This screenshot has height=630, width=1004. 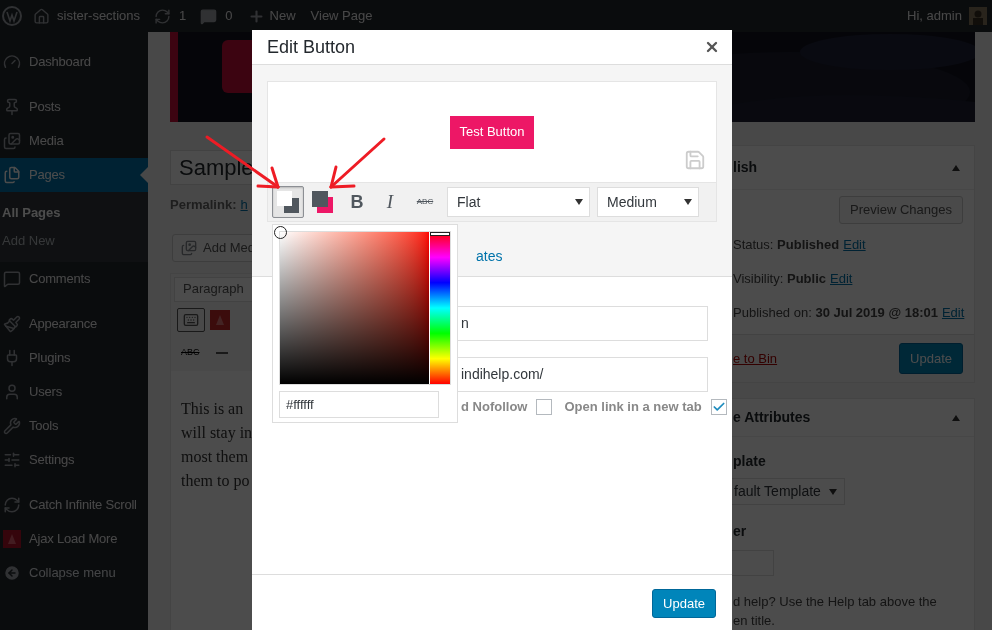 I want to click on update-button: Update, so click(x=684, y=603).